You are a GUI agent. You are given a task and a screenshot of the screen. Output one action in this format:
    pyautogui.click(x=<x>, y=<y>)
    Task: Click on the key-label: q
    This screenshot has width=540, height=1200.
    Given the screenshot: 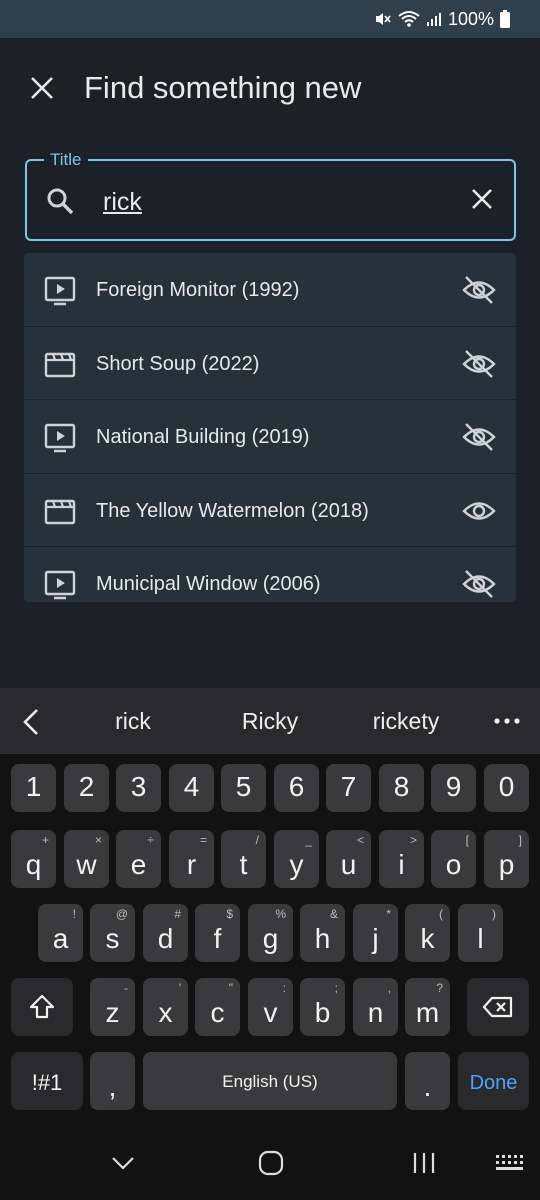 What is the action you would take?
    pyautogui.click(x=33, y=864)
    